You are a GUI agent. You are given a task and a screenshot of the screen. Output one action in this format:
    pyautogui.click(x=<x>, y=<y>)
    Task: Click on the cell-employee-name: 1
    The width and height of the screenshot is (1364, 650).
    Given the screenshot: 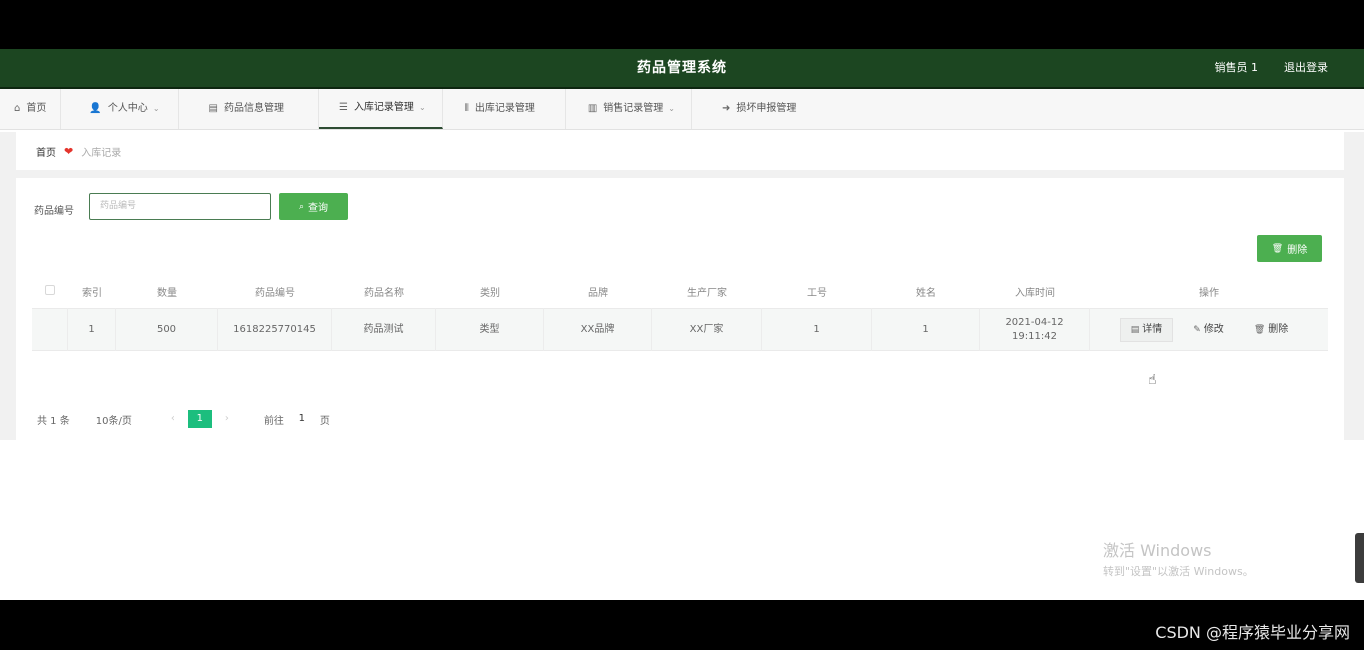 What is the action you would take?
    pyautogui.click(x=926, y=329)
    